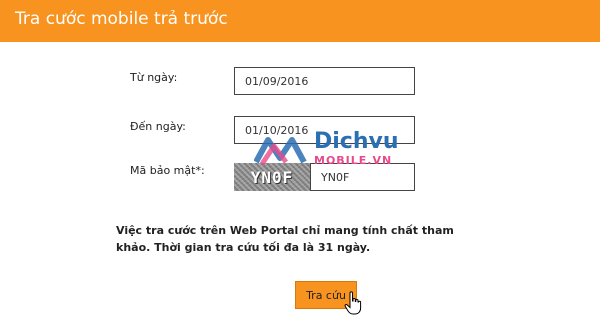 The height and width of the screenshot is (334, 600). Describe the element at coordinates (353, 305) in the screenshot. I see `hand-pointer-icon` at that location.